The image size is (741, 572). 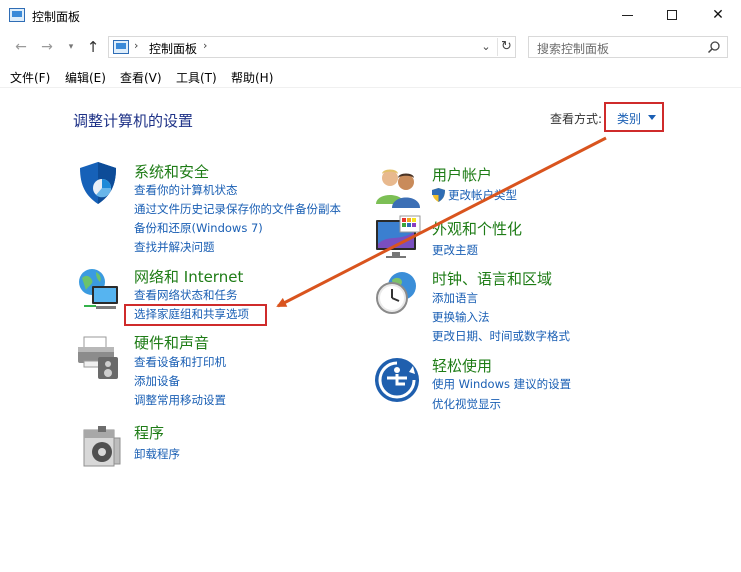 I want to click on link-add-device: 添加设备, so click(x=157, y=381).